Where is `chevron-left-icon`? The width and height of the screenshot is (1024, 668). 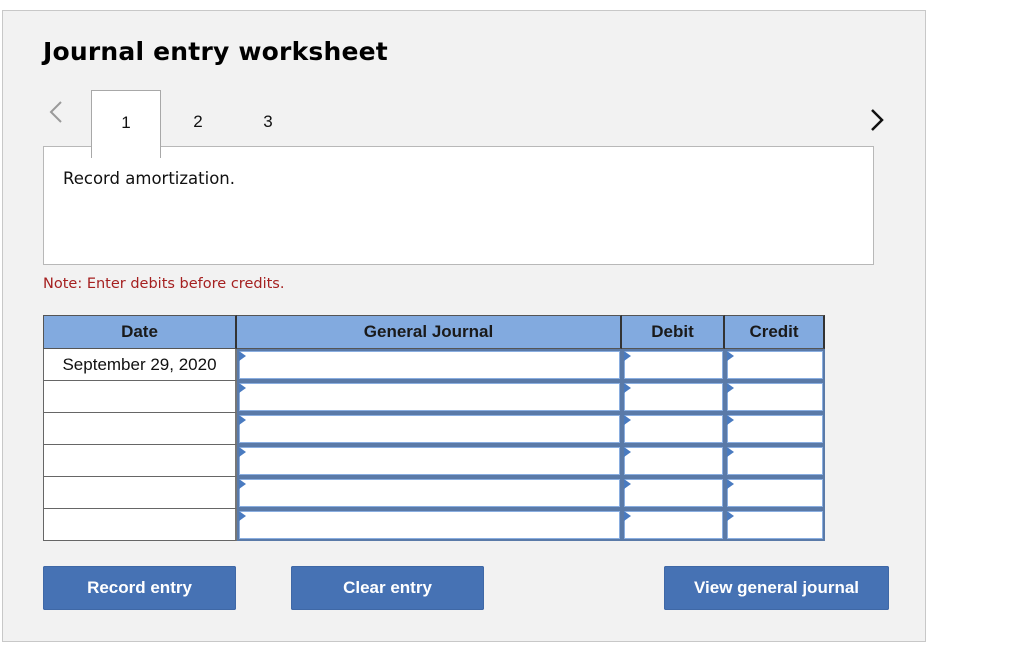
chevron-left-icon is located at coordinates (55, 112).